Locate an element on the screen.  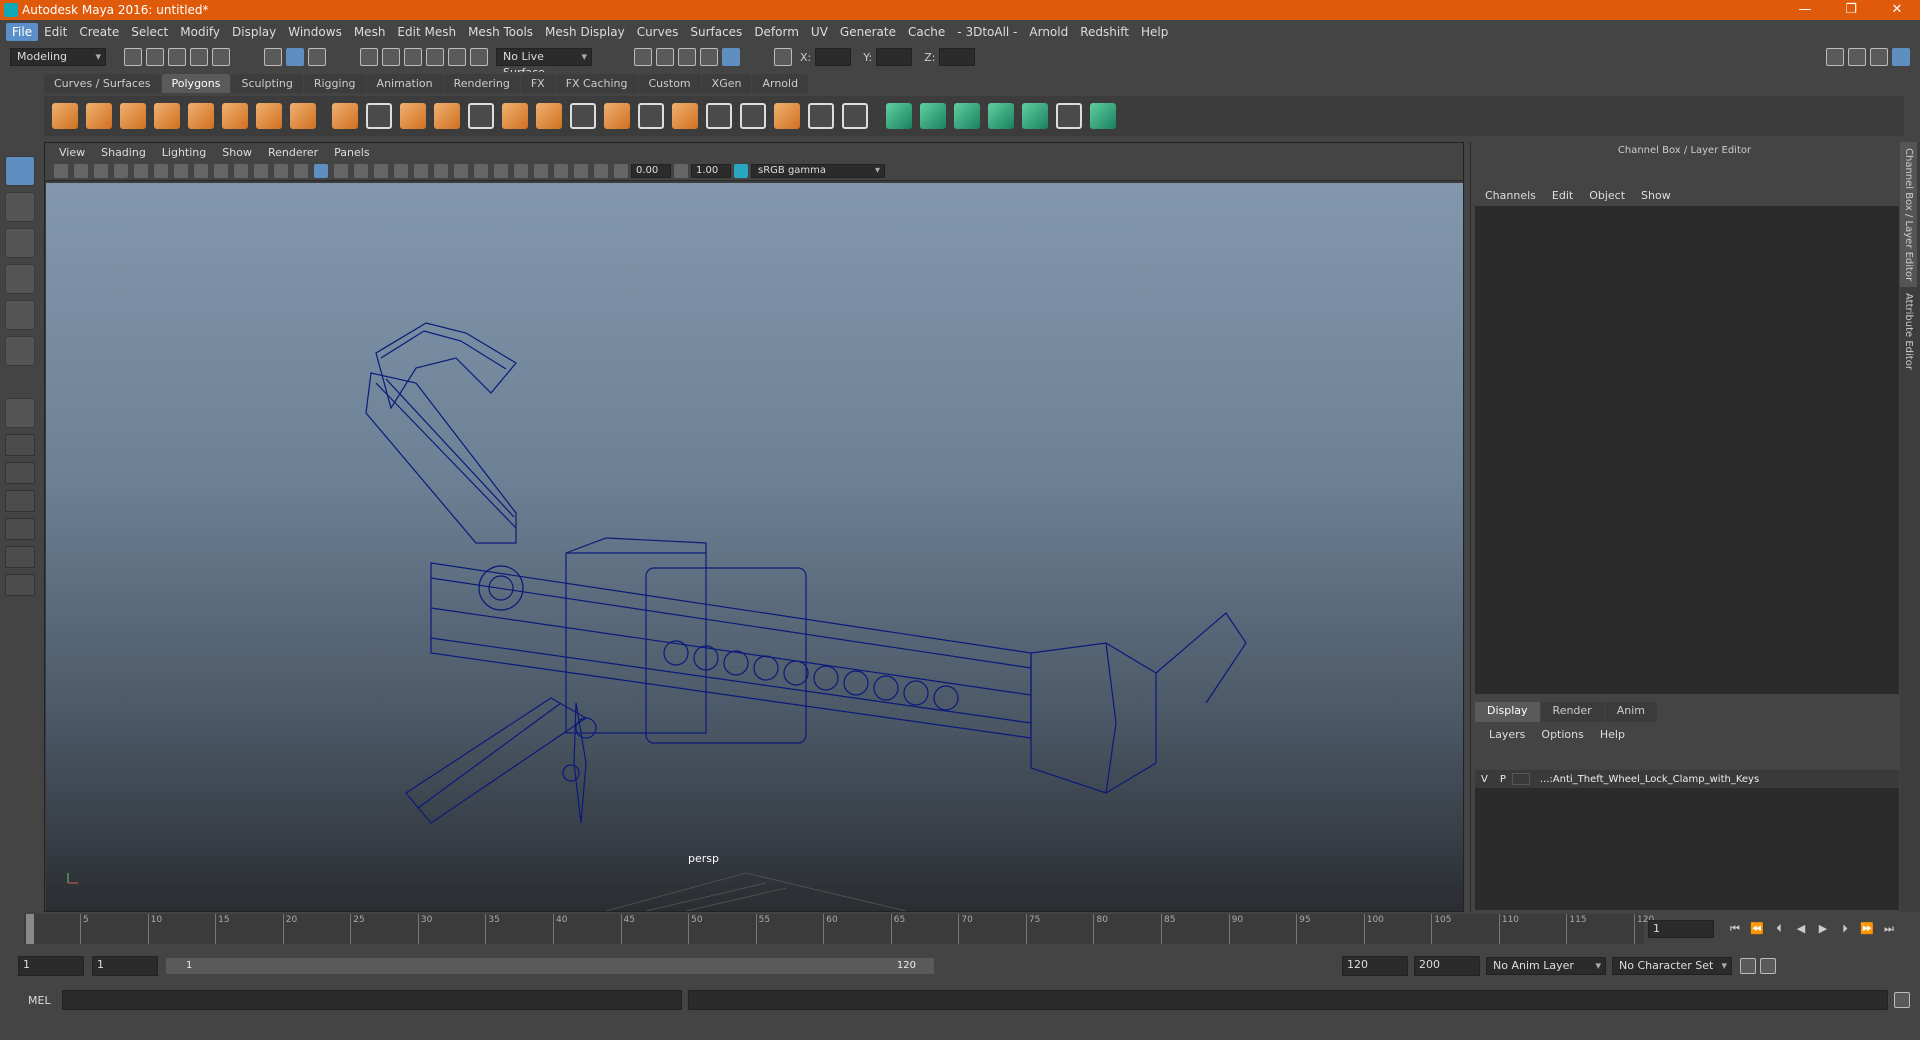
wireframe-on-shaded-icon is located at coordinates (381, 170).